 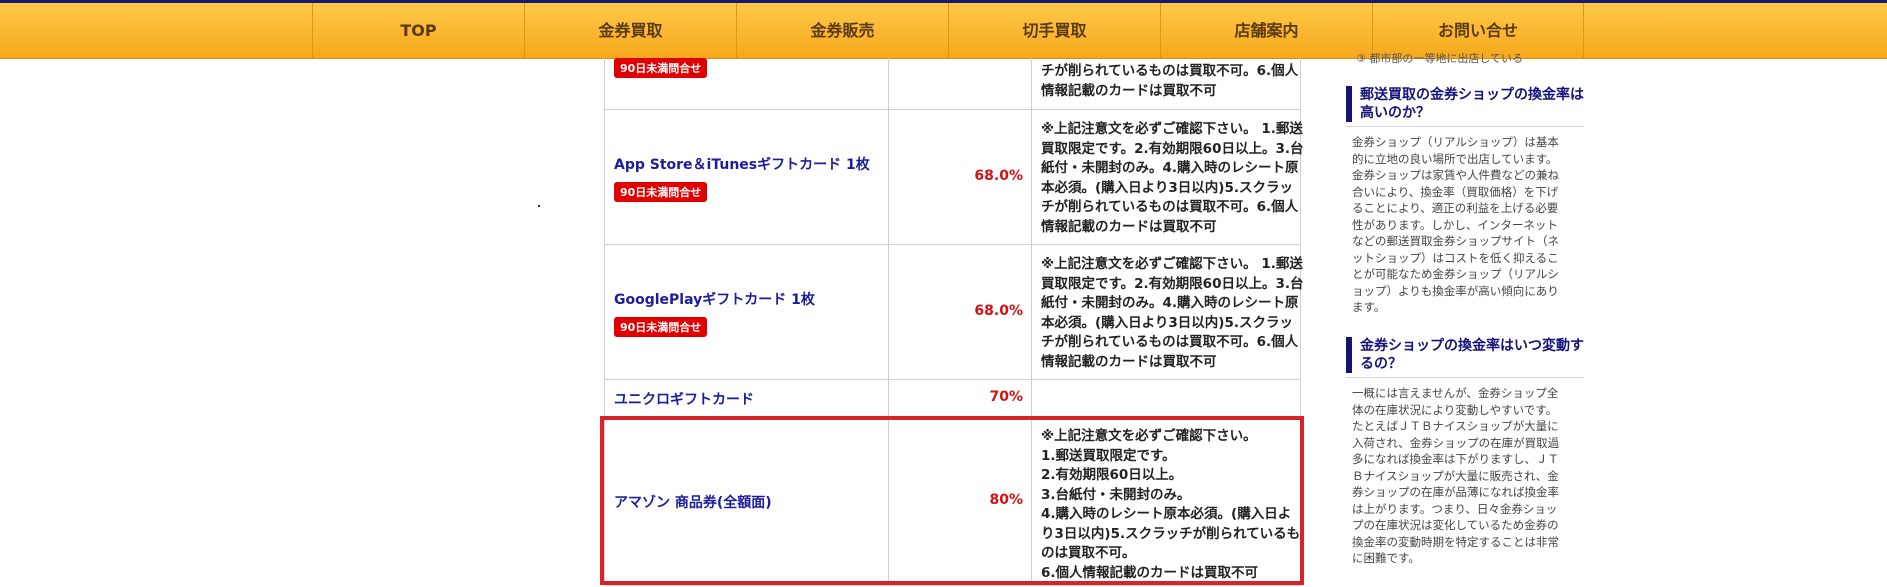 I want to click on highlight-frame, so click(x=952, y=500).